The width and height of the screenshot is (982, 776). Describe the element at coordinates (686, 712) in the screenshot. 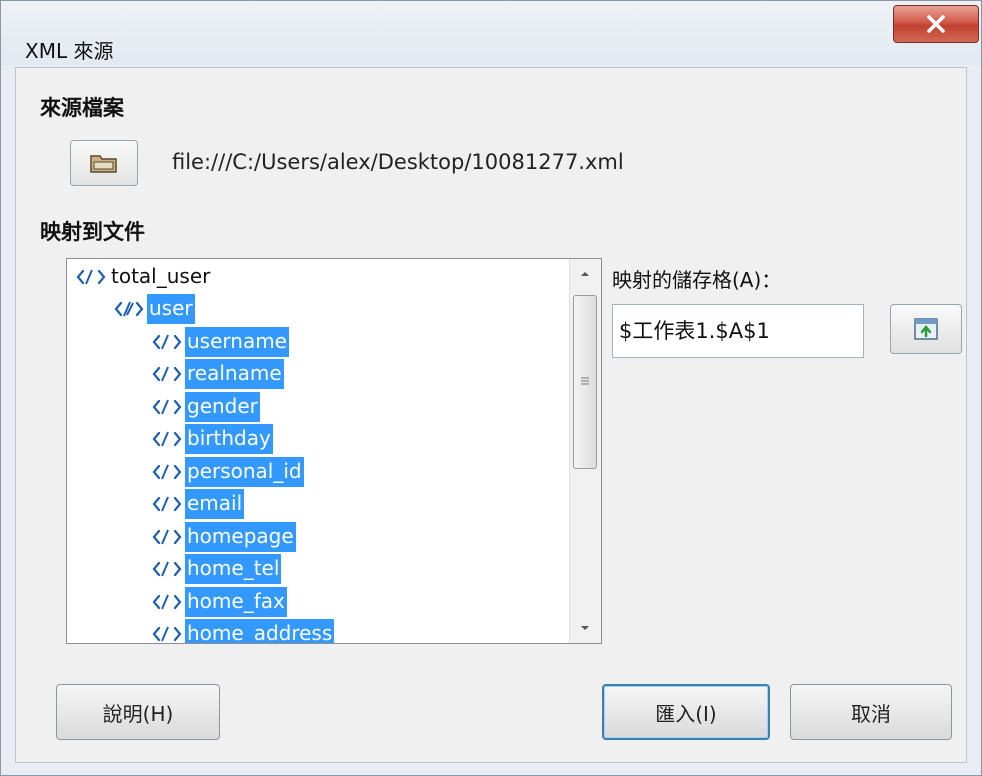

I see `import-button: 匯入(I)` at that location.